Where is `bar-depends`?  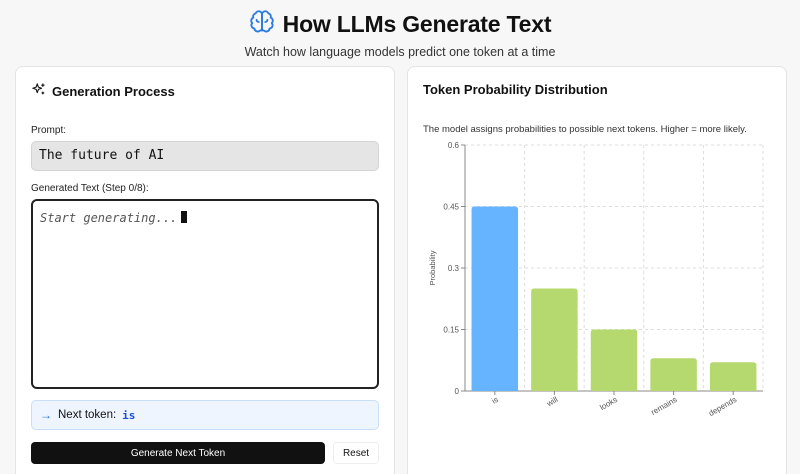 bar-depends is located at coordinates (733, 376).